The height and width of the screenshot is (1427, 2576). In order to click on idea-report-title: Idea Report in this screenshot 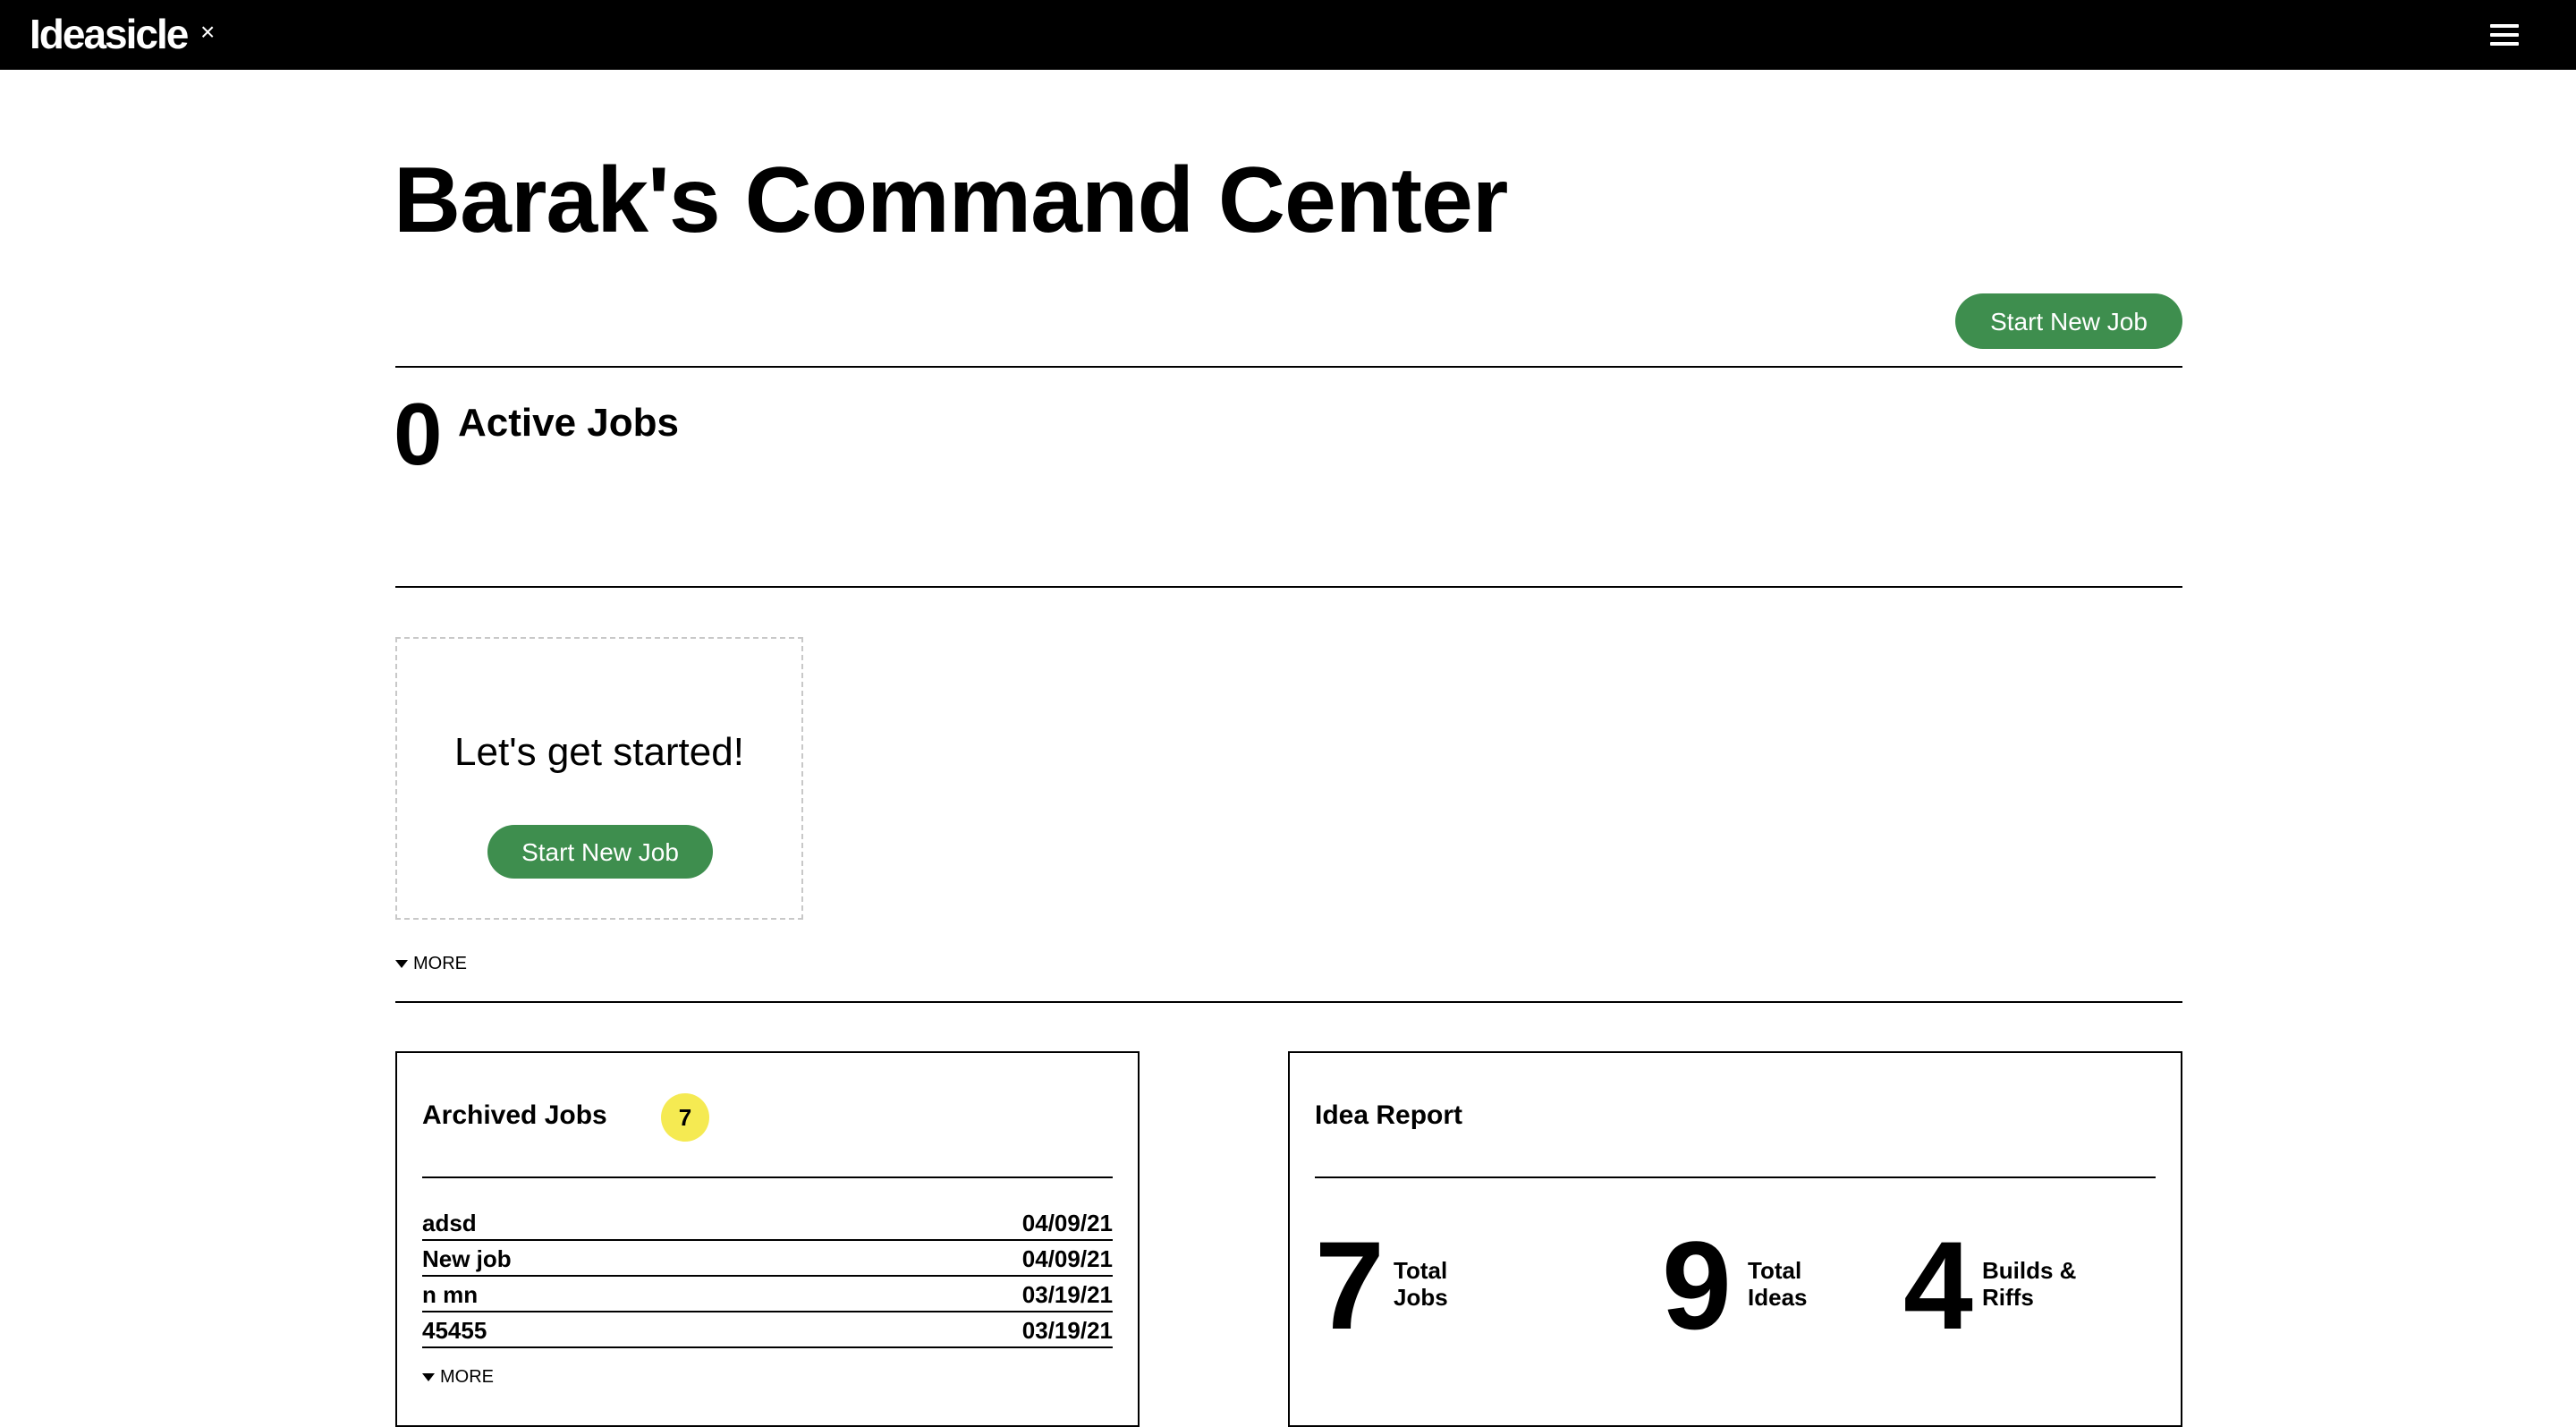, I will do `click(1389, 1115)`.